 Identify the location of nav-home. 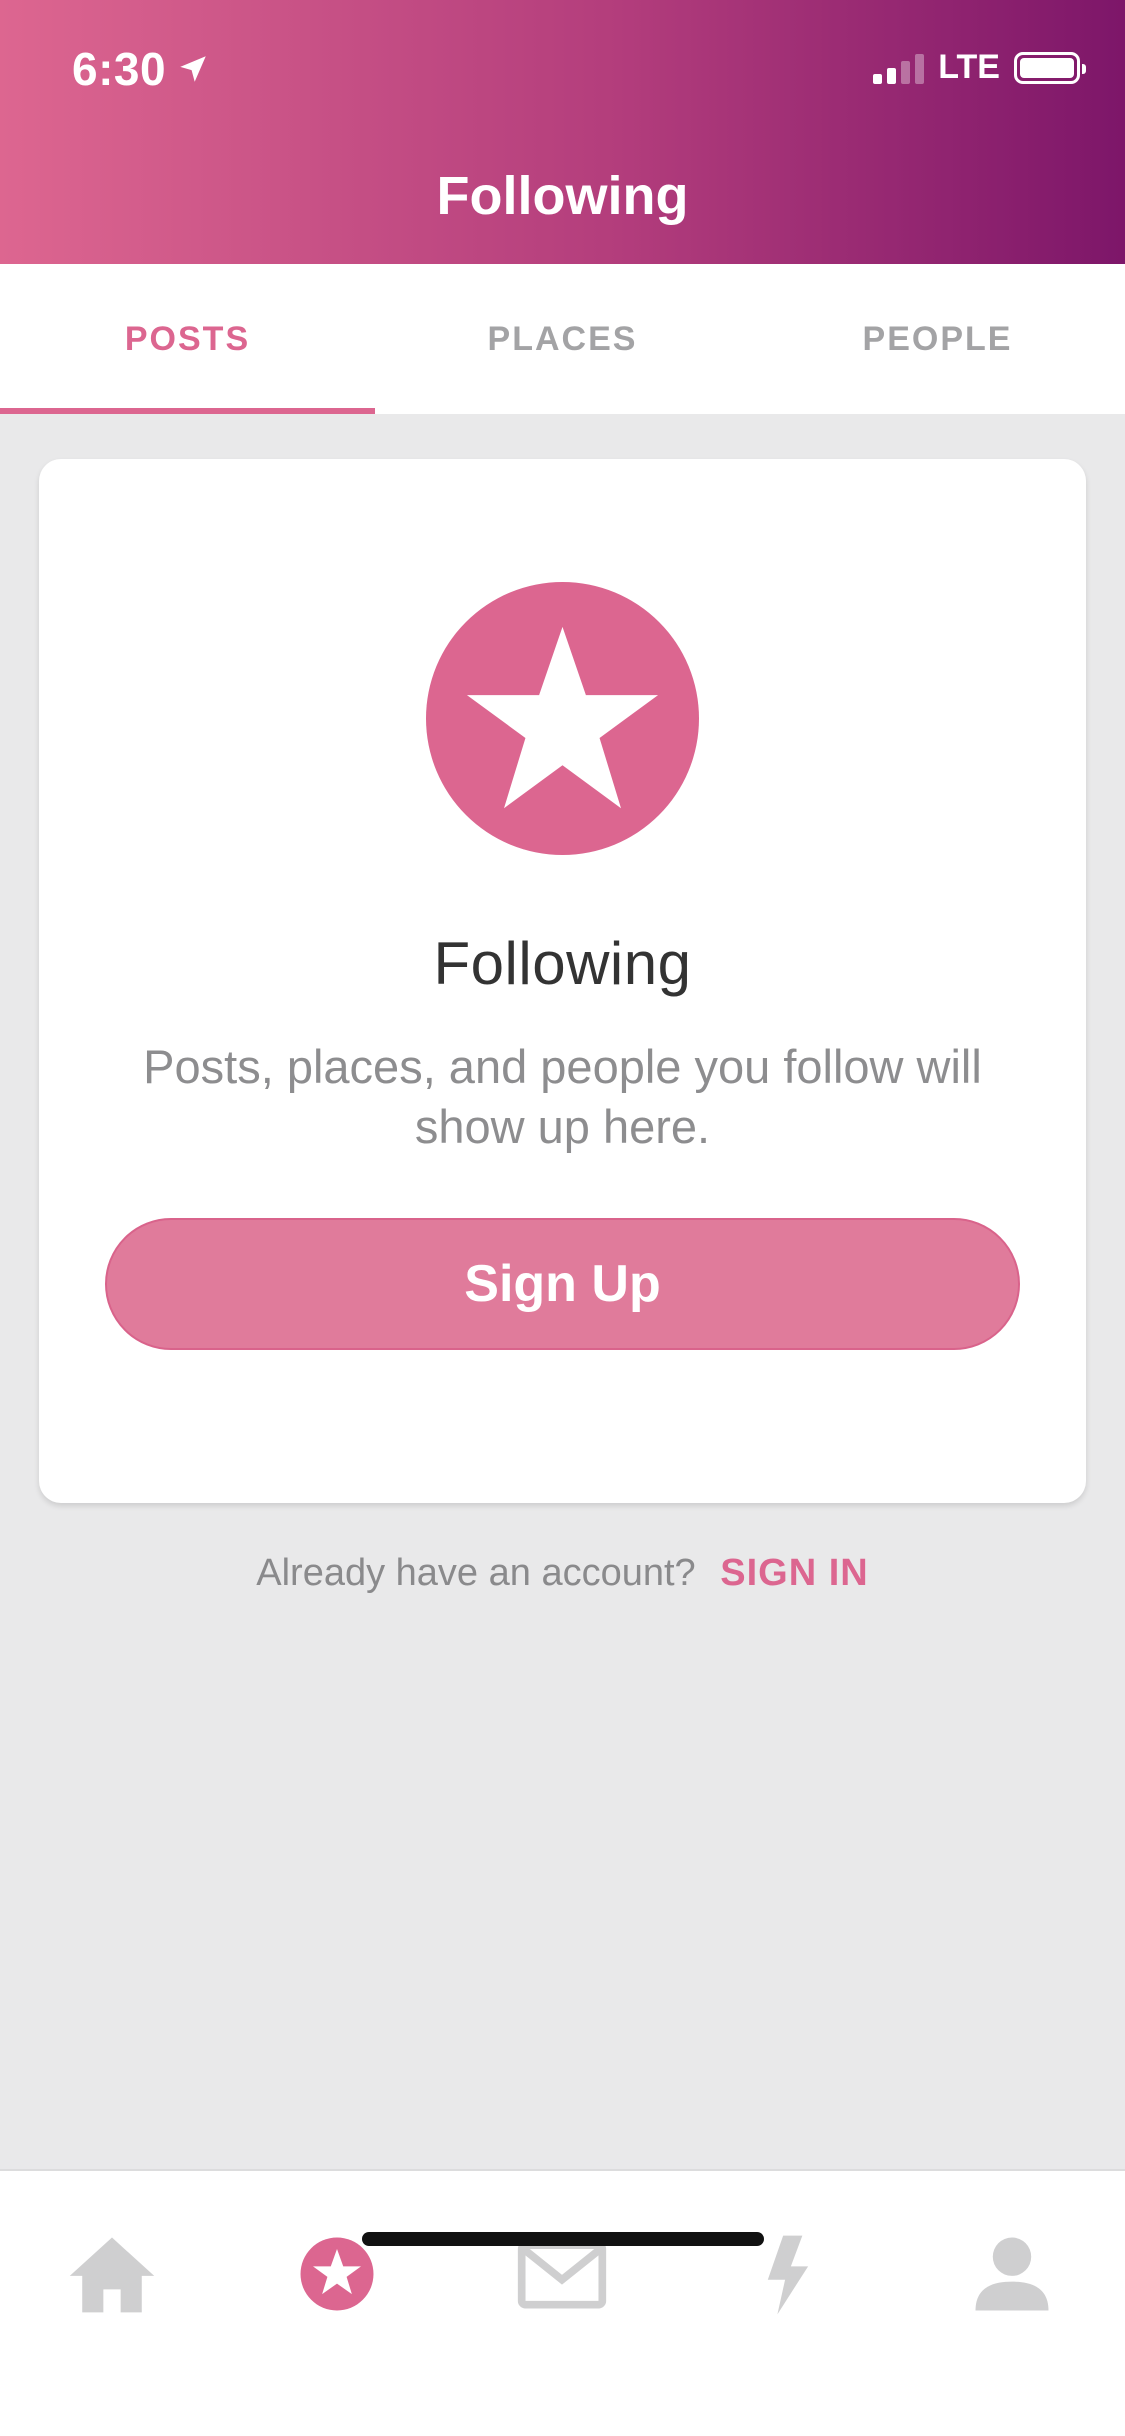
(112, 2274).